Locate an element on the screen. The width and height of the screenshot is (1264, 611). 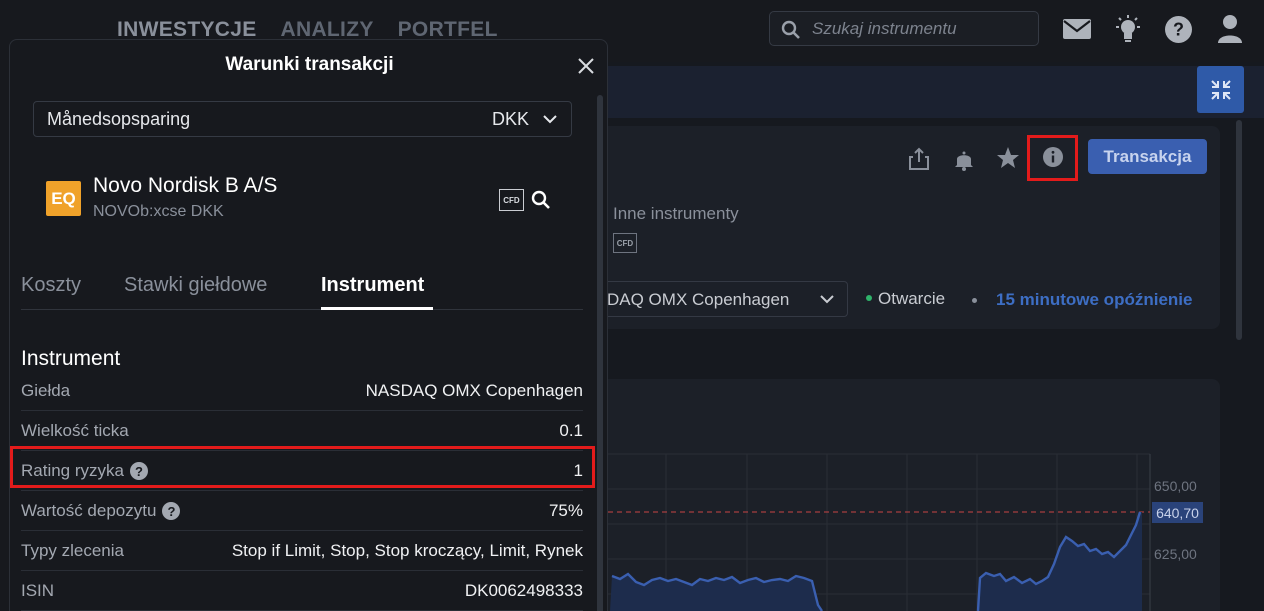
tab-instrument: Instrument is located at coordinates (372, 285).